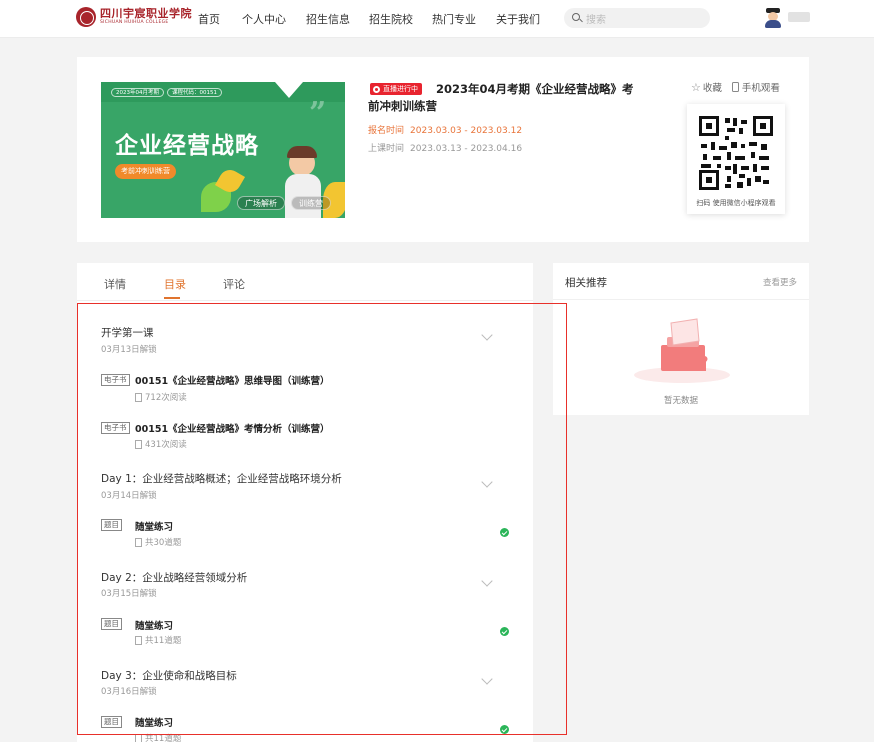 The image size is (874, 742). Describe the element at coordinates (161, 444) in the screenshot. I see `lesson-meta: 431次阅读` at that location.